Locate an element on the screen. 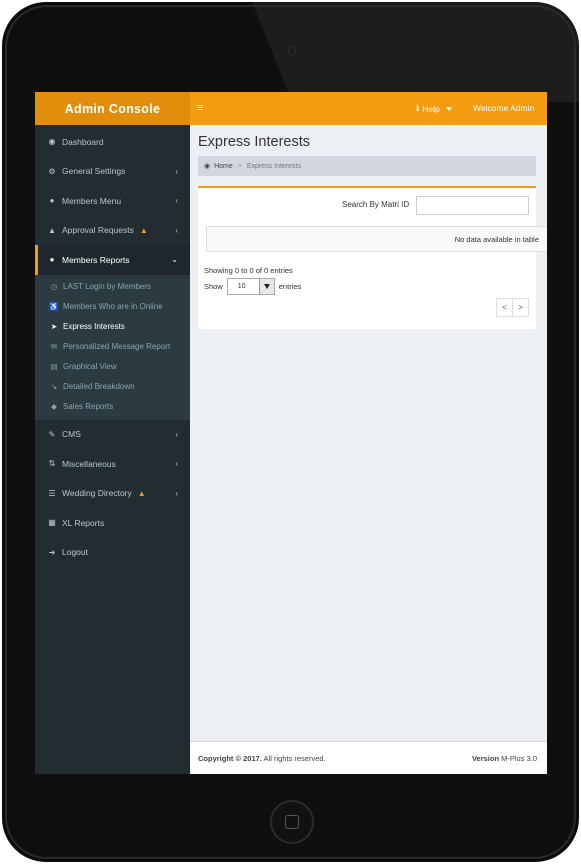  welcome-user: Welcome Admin is located at coordinates (503, 108).